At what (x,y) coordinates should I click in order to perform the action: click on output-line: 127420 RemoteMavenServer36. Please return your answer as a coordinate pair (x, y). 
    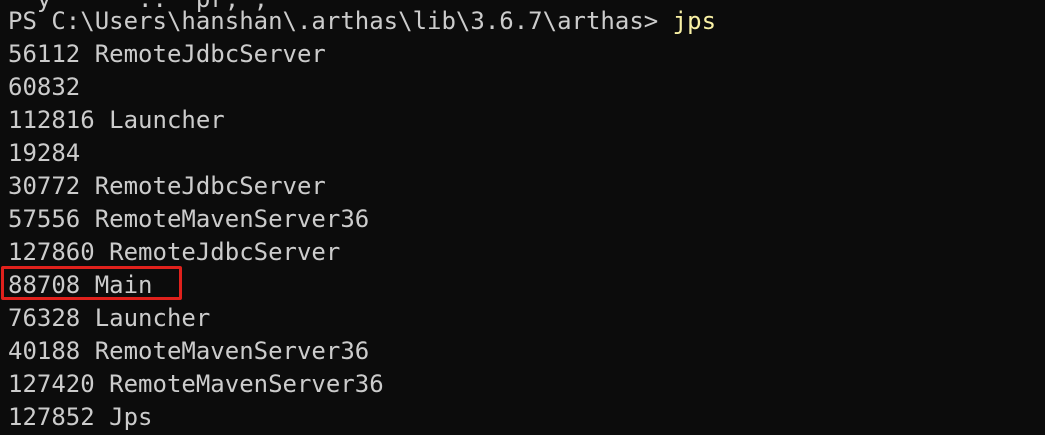
    Looking at the image, I should click on (196, 384).